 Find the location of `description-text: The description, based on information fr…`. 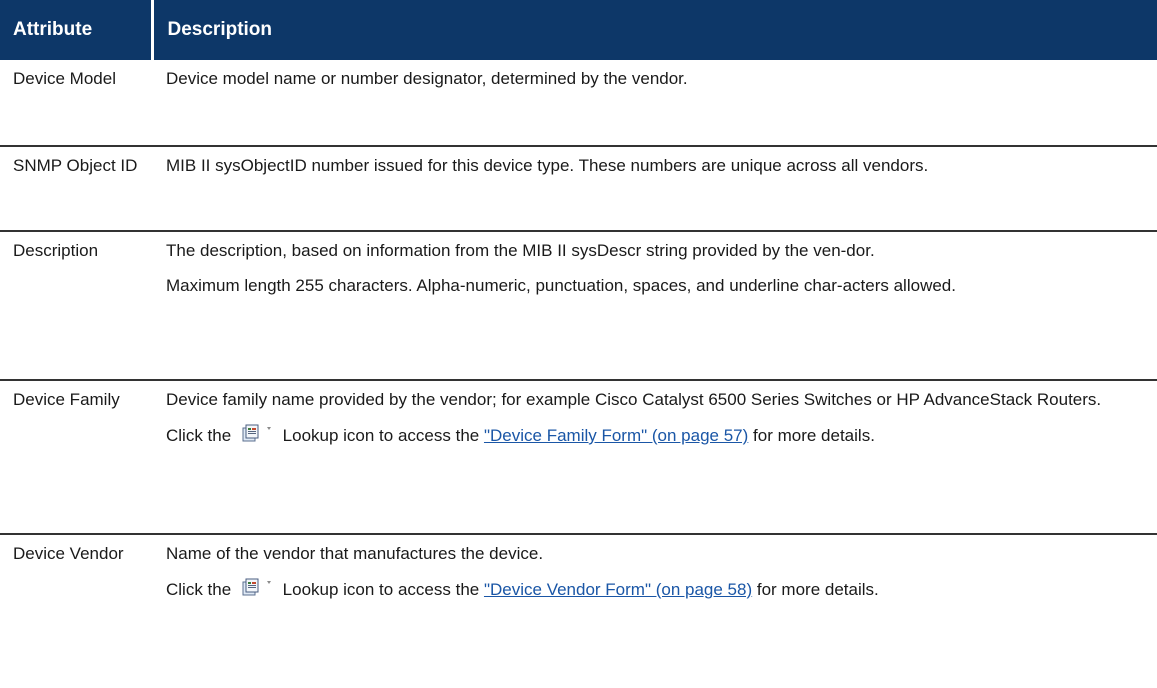

description-text: The description, based on information fr… is located at coordinates (520, 250).